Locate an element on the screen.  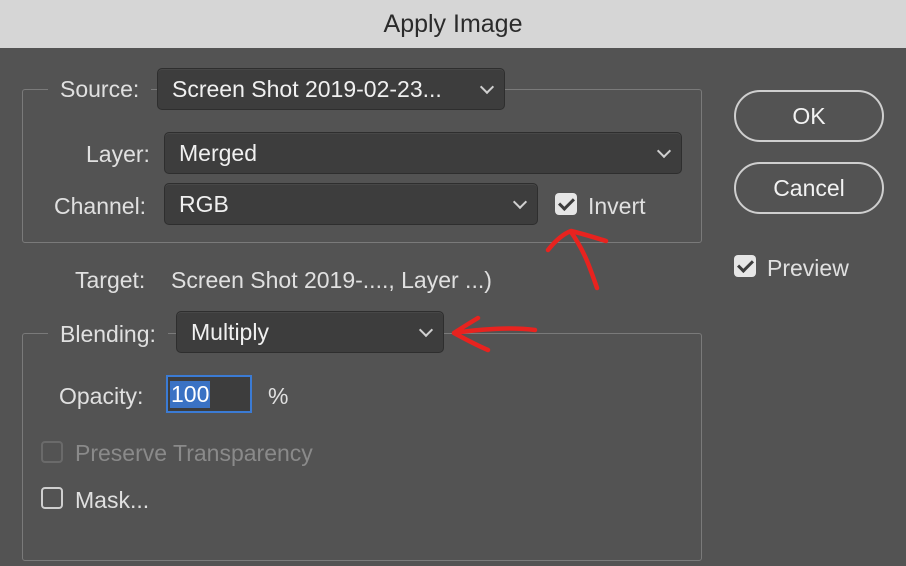
opacity-value: 100 is located at coordinates (190, 394).